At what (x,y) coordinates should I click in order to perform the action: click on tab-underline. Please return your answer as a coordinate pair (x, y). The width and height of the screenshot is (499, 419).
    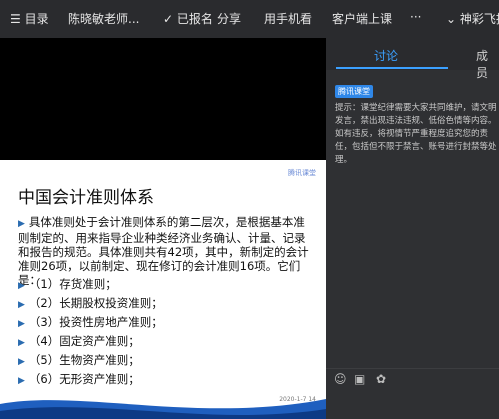
    Looking at the image, I should click on (392, 68).